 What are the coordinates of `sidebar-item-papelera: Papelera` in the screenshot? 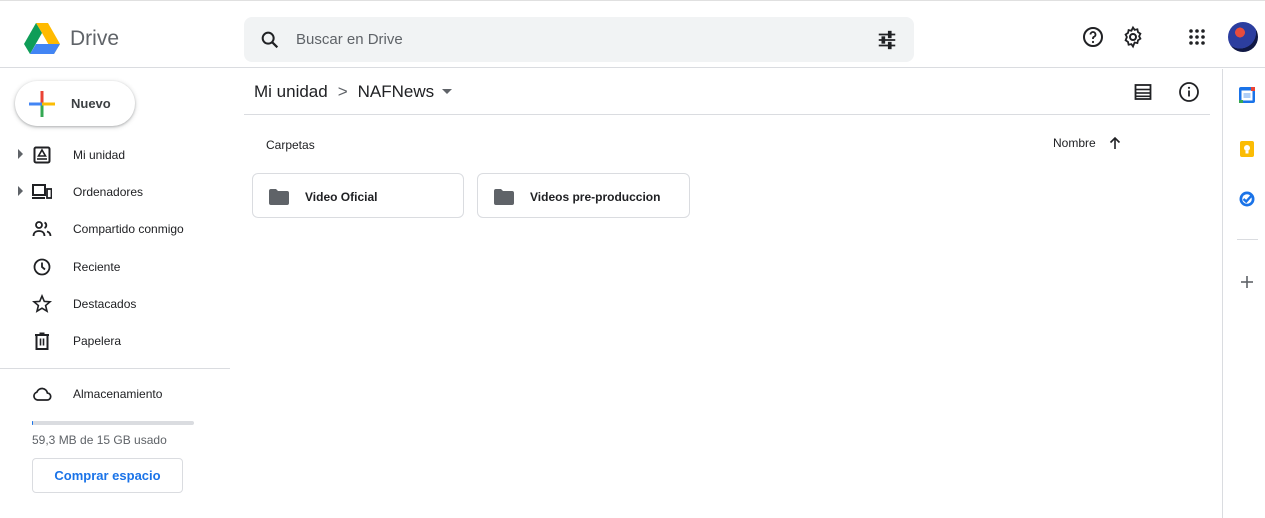 It's located at (115, 341).